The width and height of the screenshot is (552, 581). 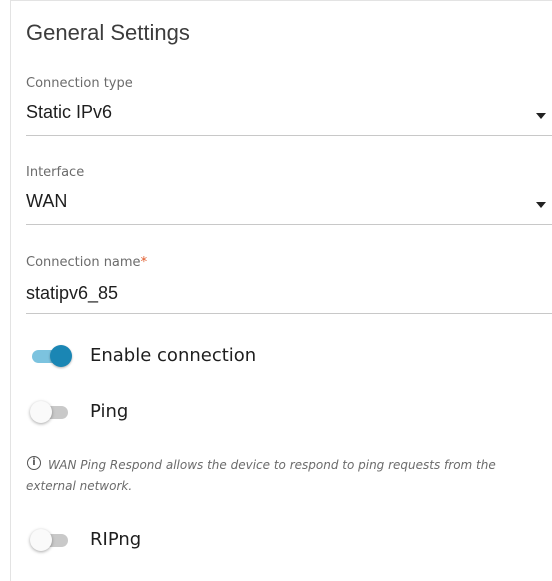 I want to click on interface-value: WAN, so click(x=47, y=201).